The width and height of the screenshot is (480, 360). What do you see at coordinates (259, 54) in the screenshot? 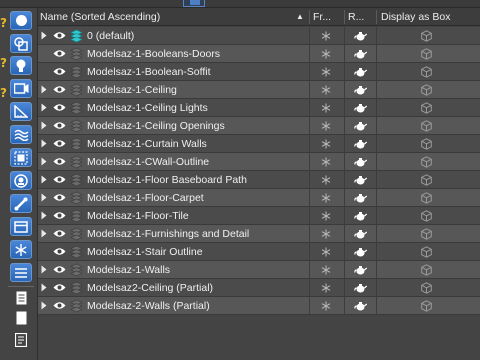
I see `layer-row: Modelsaz-1-Booleans-Doors` at bounding box center [259, 54].